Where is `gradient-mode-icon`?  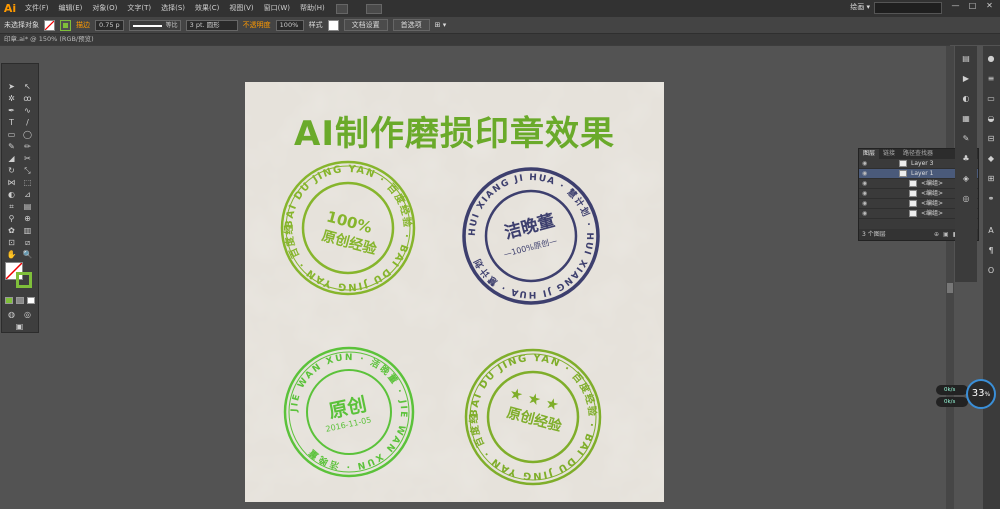
gradient-mode-icon is located at coordinates (20, 300).